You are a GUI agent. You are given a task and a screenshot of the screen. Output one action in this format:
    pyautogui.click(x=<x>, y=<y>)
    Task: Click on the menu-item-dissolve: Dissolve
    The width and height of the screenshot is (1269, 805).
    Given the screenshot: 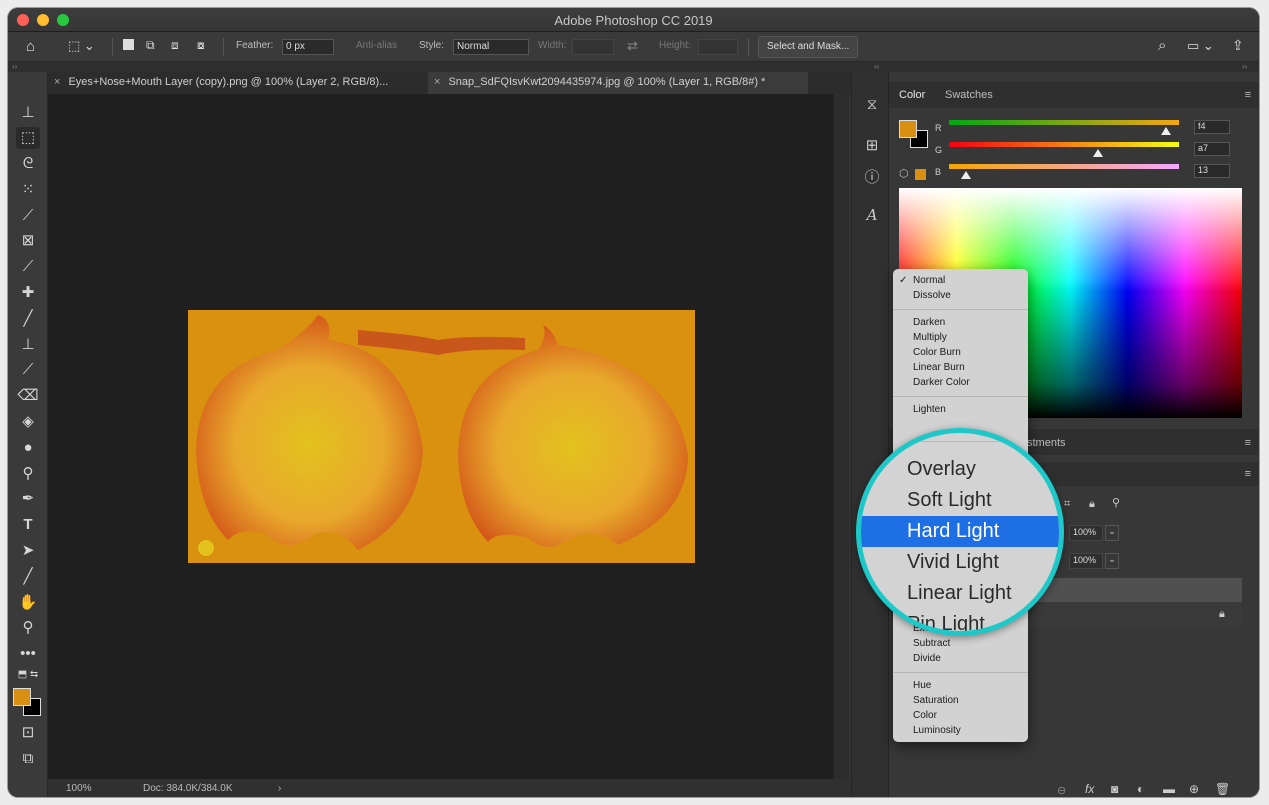 What is the action you would take?
    pyautogui.click(x=932, y=295)
    